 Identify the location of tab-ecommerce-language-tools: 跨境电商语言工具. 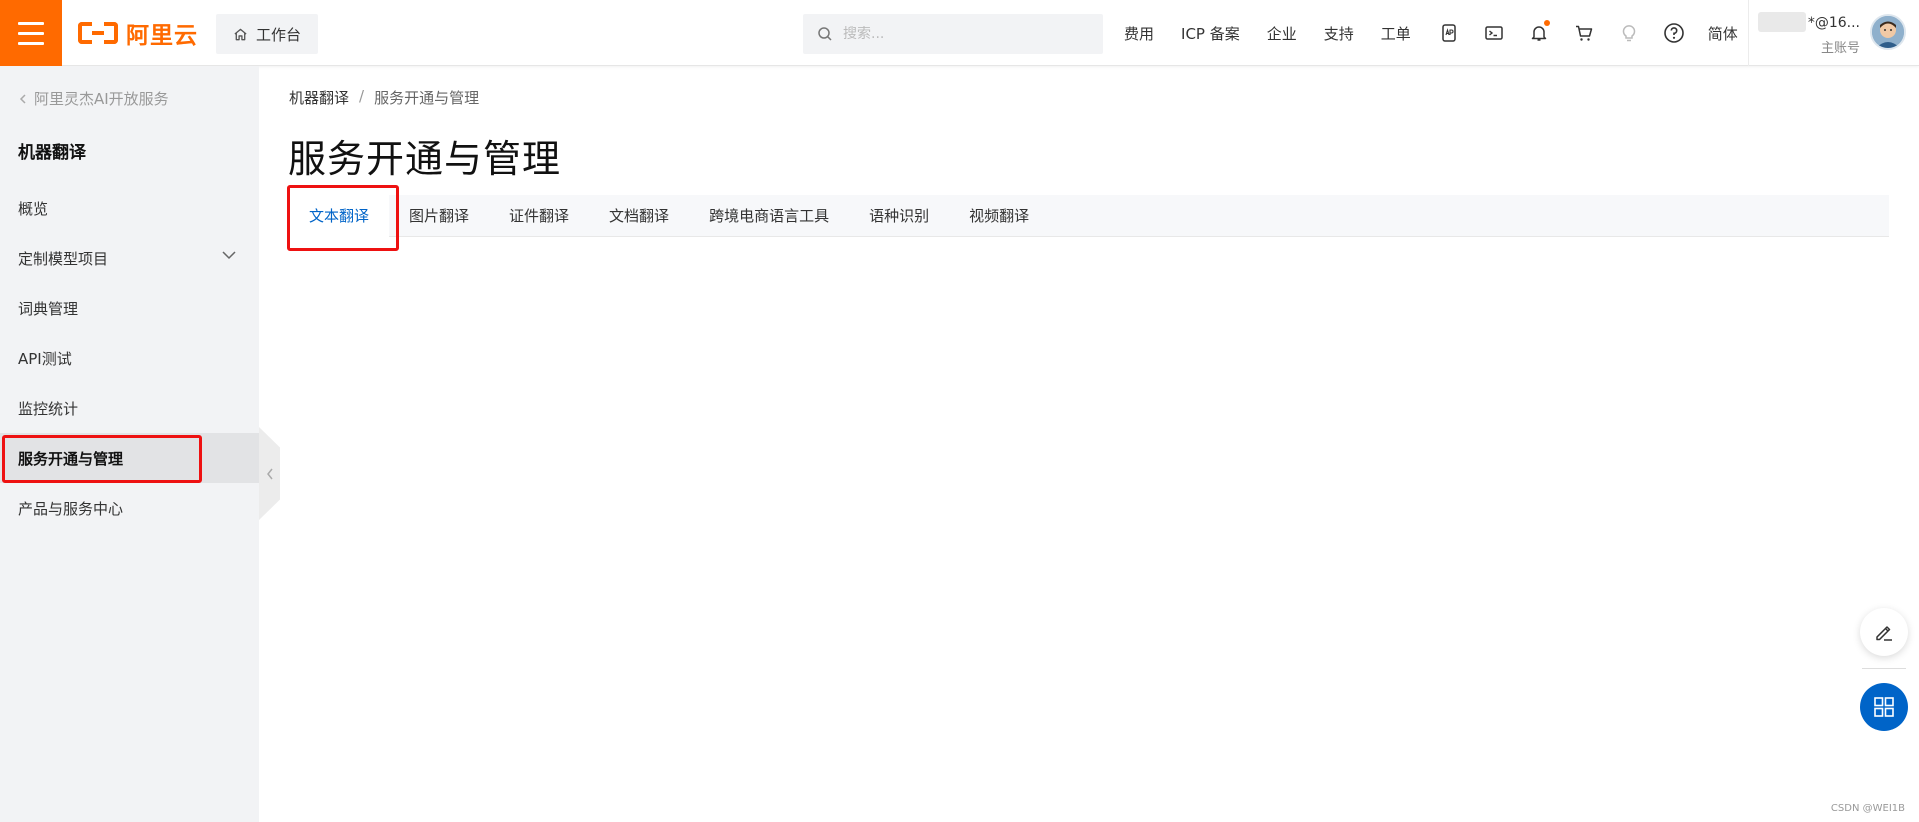
(769, 216).